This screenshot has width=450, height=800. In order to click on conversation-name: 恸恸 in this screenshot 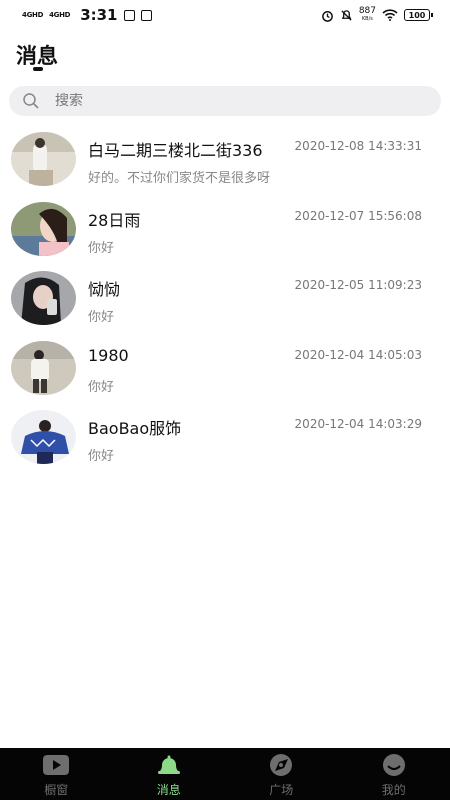, I will do `click(104, 289)`.